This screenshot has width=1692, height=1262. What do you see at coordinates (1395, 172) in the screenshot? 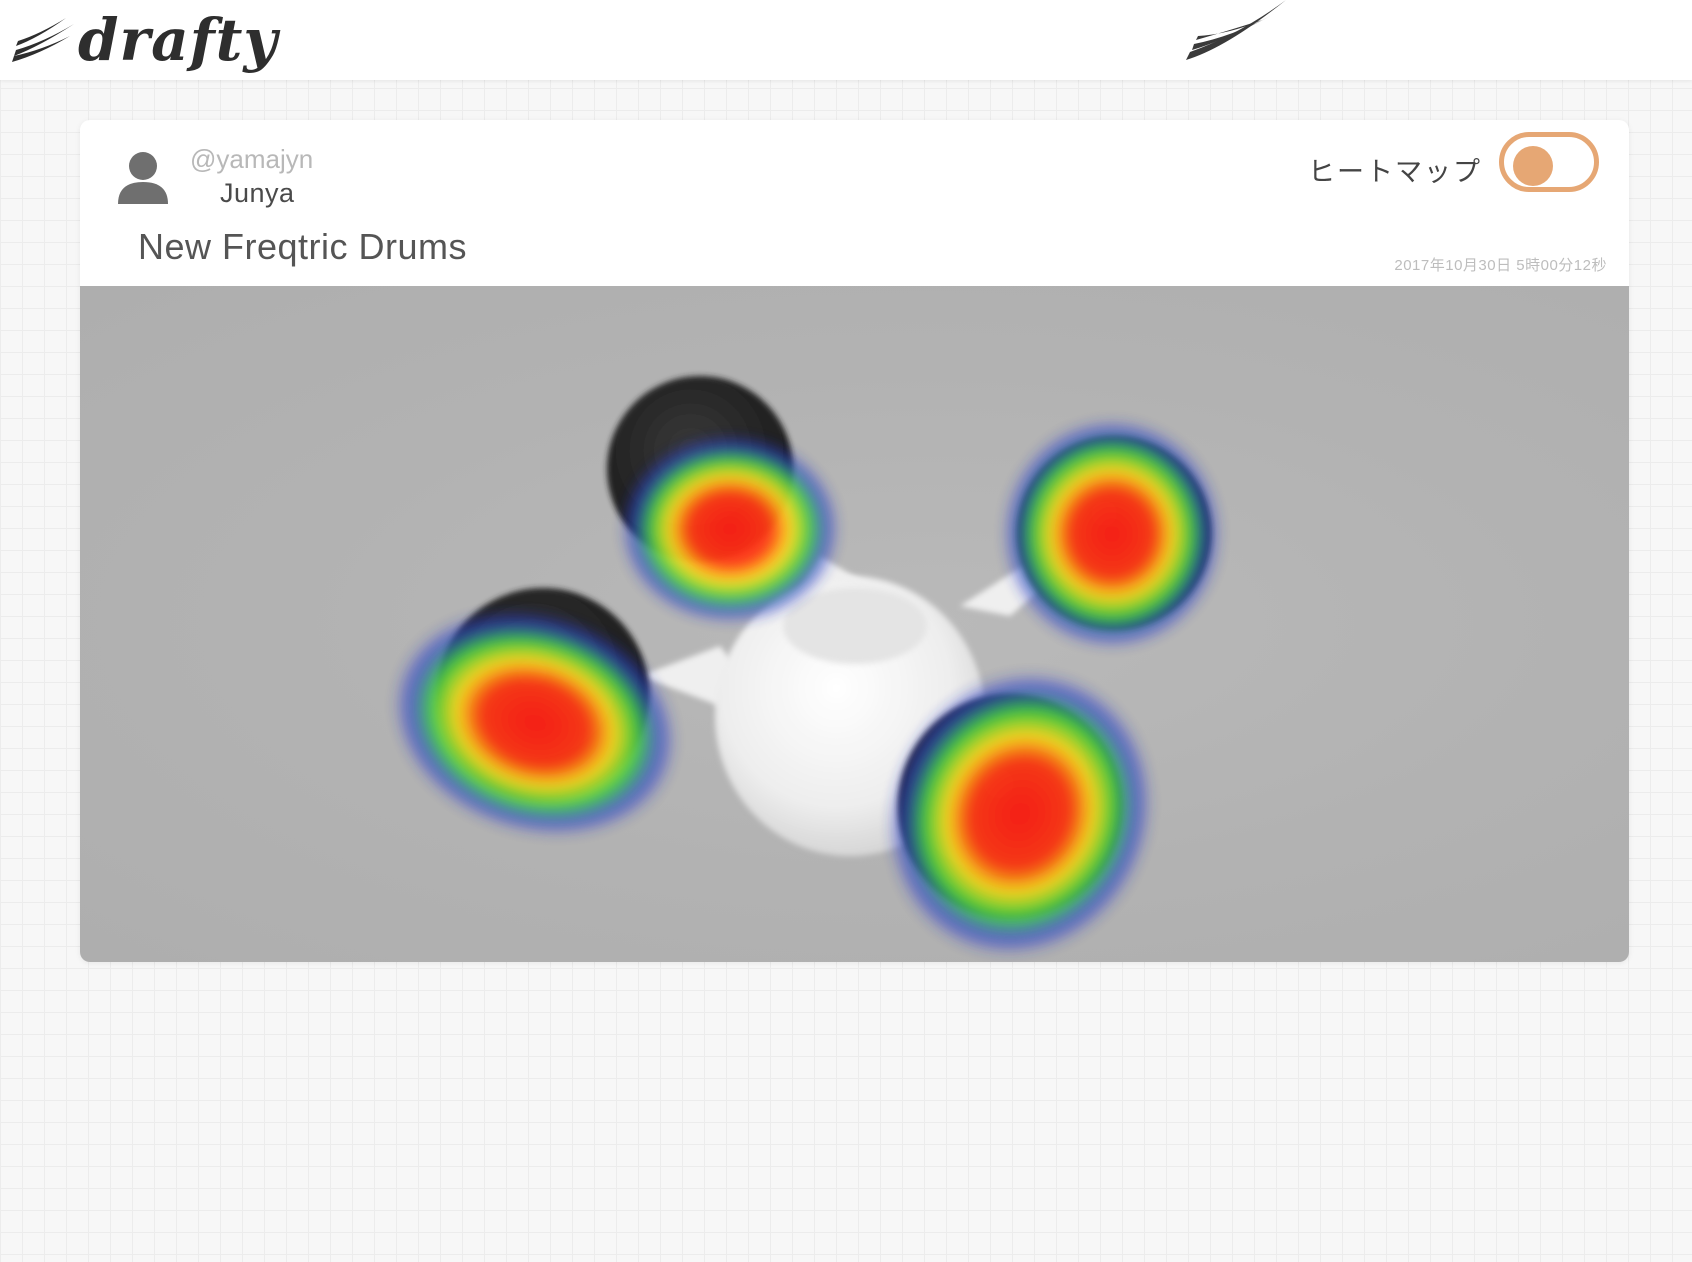
I see `heatmap-toggle-label: ヒートマップ` at bounding box center [1395, 172].